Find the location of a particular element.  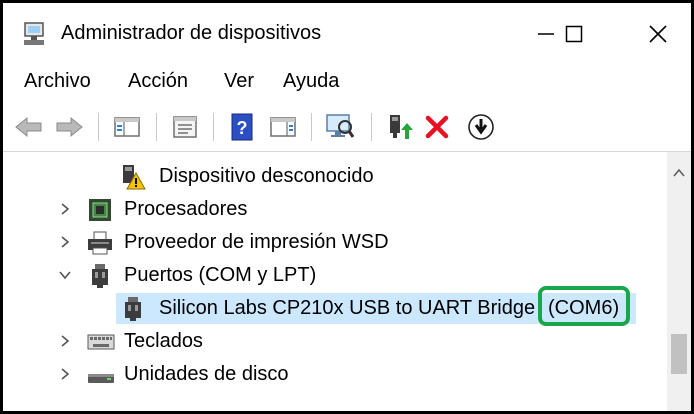

close-icon is located at coordinates (658, 34).